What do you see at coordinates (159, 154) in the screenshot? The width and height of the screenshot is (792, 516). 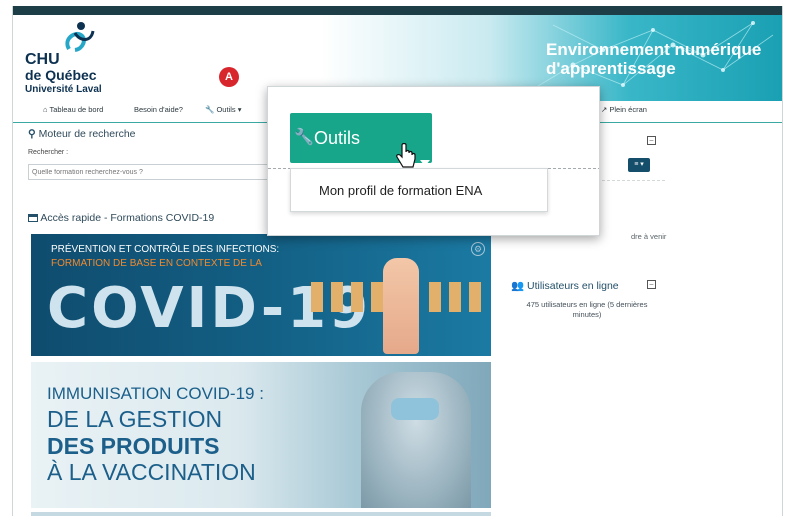 I see `search-panel: ⚲ Moteur de recherche Rechercher :` at bounding box center [159, 154].